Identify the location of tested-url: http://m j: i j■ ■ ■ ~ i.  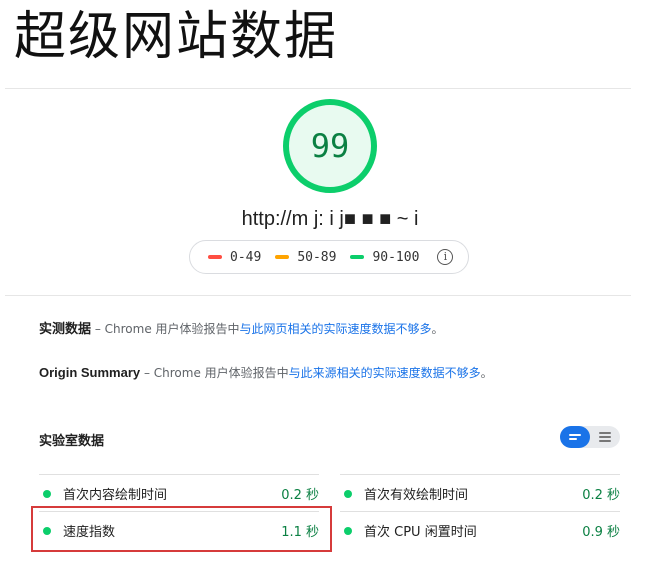
(330, 219).